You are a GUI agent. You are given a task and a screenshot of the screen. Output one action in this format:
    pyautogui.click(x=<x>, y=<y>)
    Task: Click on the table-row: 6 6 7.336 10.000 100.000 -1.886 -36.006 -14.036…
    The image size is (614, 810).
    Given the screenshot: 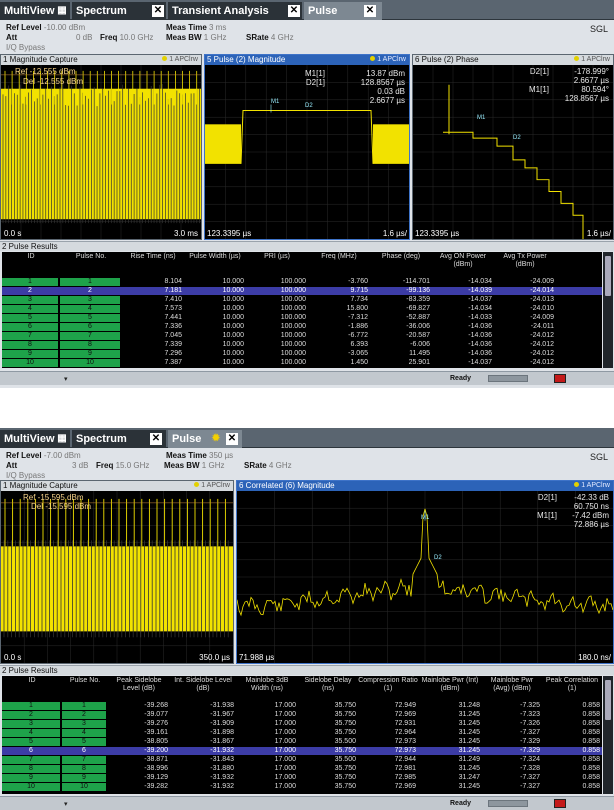 What is the action you would take?
    pyautogui.click(x=302, y=327)
    